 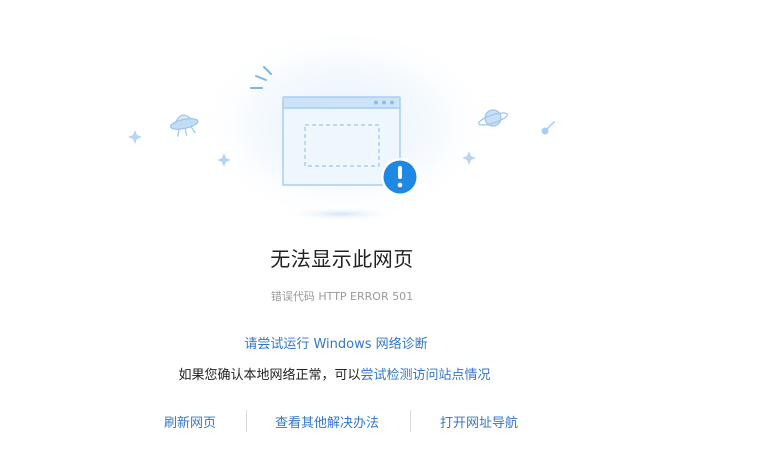 I want to click on refresh-page-link: 刷新网页, so click(x=190, y=421).